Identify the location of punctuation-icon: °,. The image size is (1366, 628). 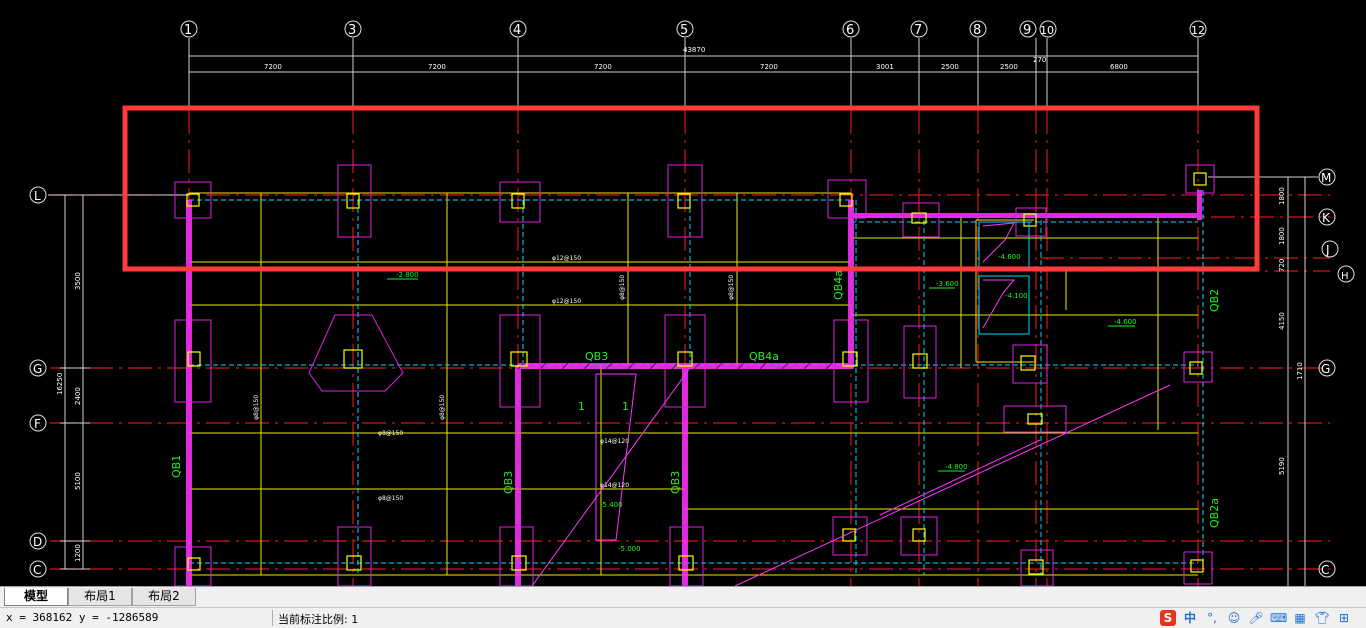
(1212, 618).